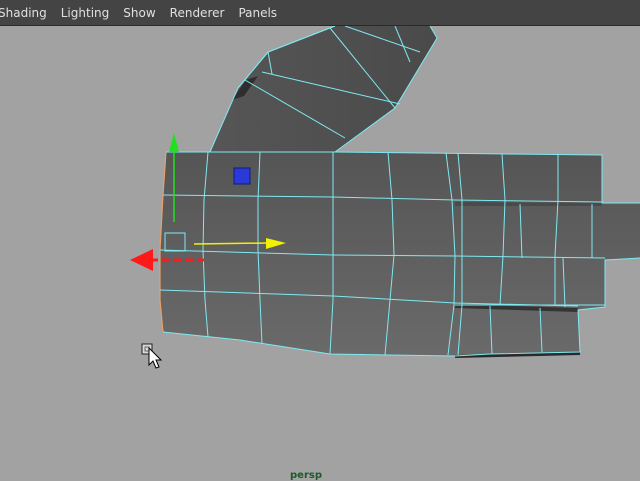 The width and height of the screenshot is (640, 481). Describe the element at coordinates (231, 243) in the screenshot. I see `z-axis-handle` at that location.